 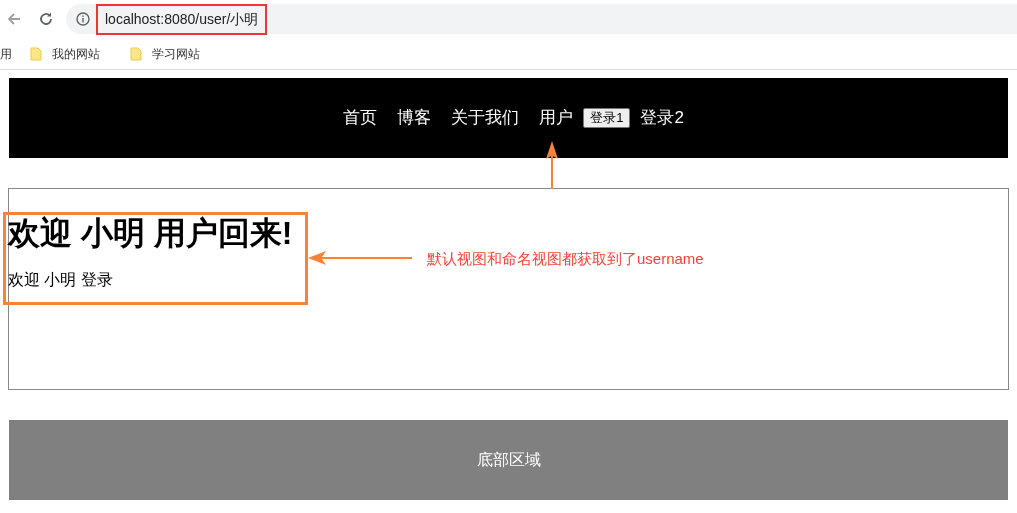 What do you see at coordinates (662, 118) in the screenshot?
I see `nav-link: 登录2` at bounding box center [662, 118].